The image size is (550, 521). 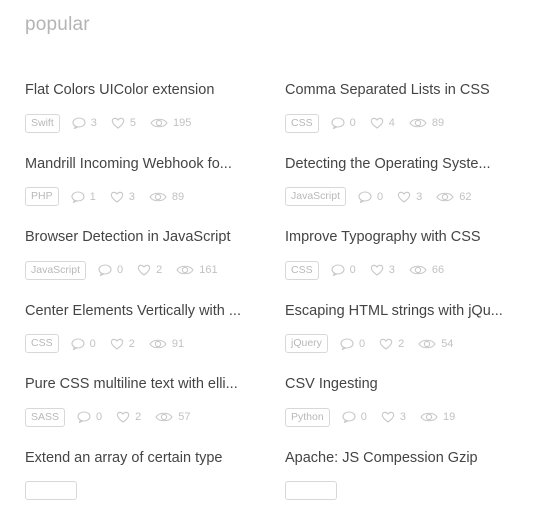 What do you see at coordinates (155, 458) in the screenshot?
I see `item-title-link: Extend an array of certain type` at bounding box center [155, 458].